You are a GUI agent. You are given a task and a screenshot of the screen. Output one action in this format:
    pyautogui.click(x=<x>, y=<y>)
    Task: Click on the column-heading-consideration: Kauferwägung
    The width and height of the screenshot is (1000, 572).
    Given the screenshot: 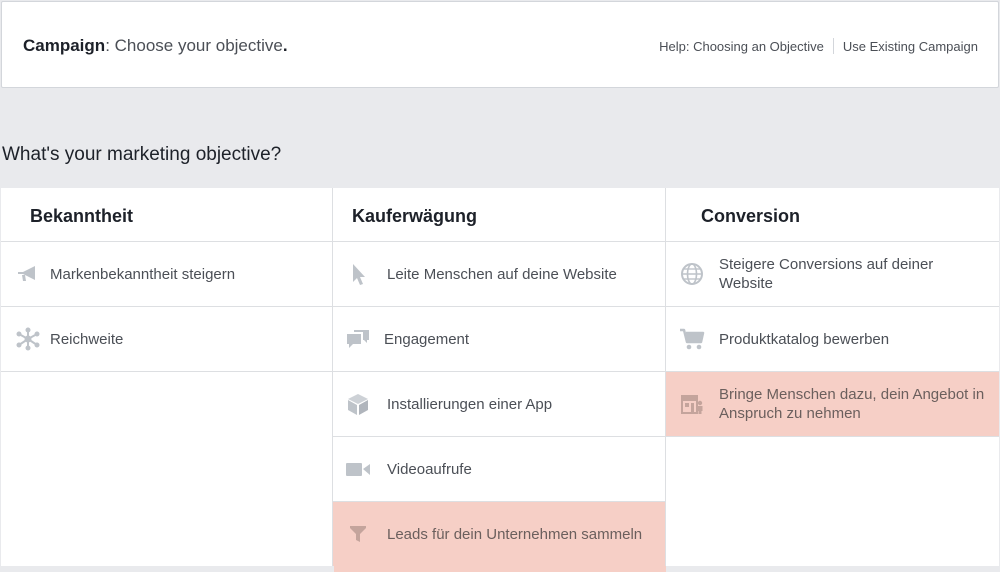 What is the action you would take?
    pyautogui.click(x=499, y=215)
    